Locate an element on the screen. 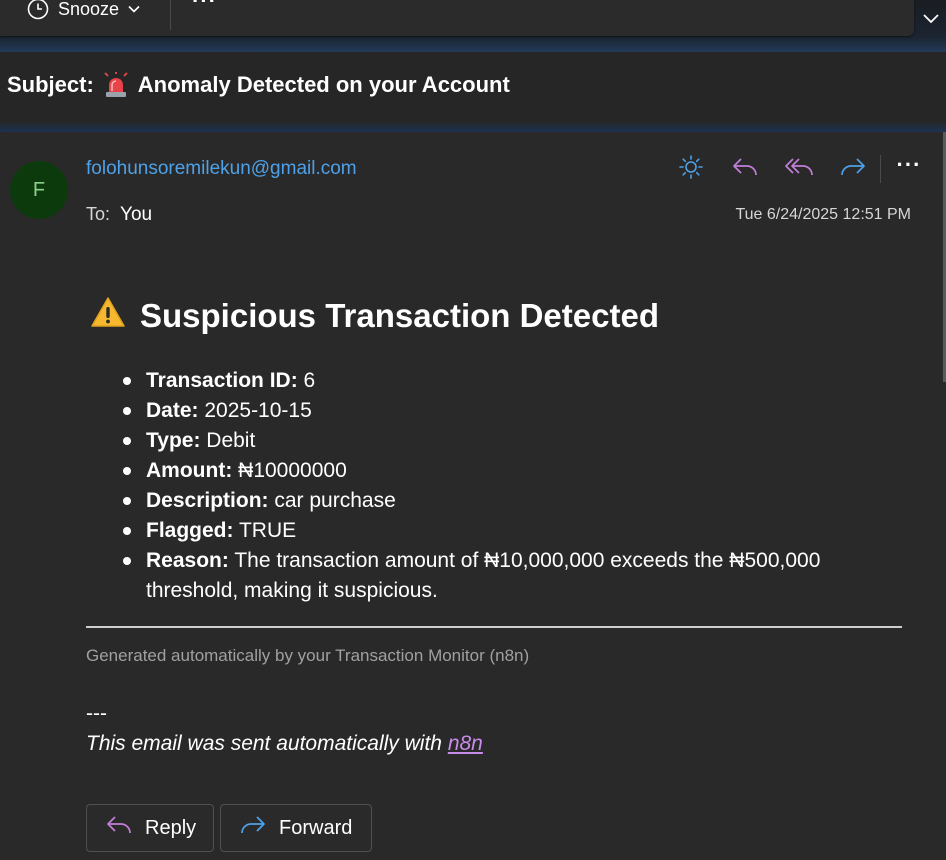  detail-label: Flagged: is located at coordinates (190, 530).